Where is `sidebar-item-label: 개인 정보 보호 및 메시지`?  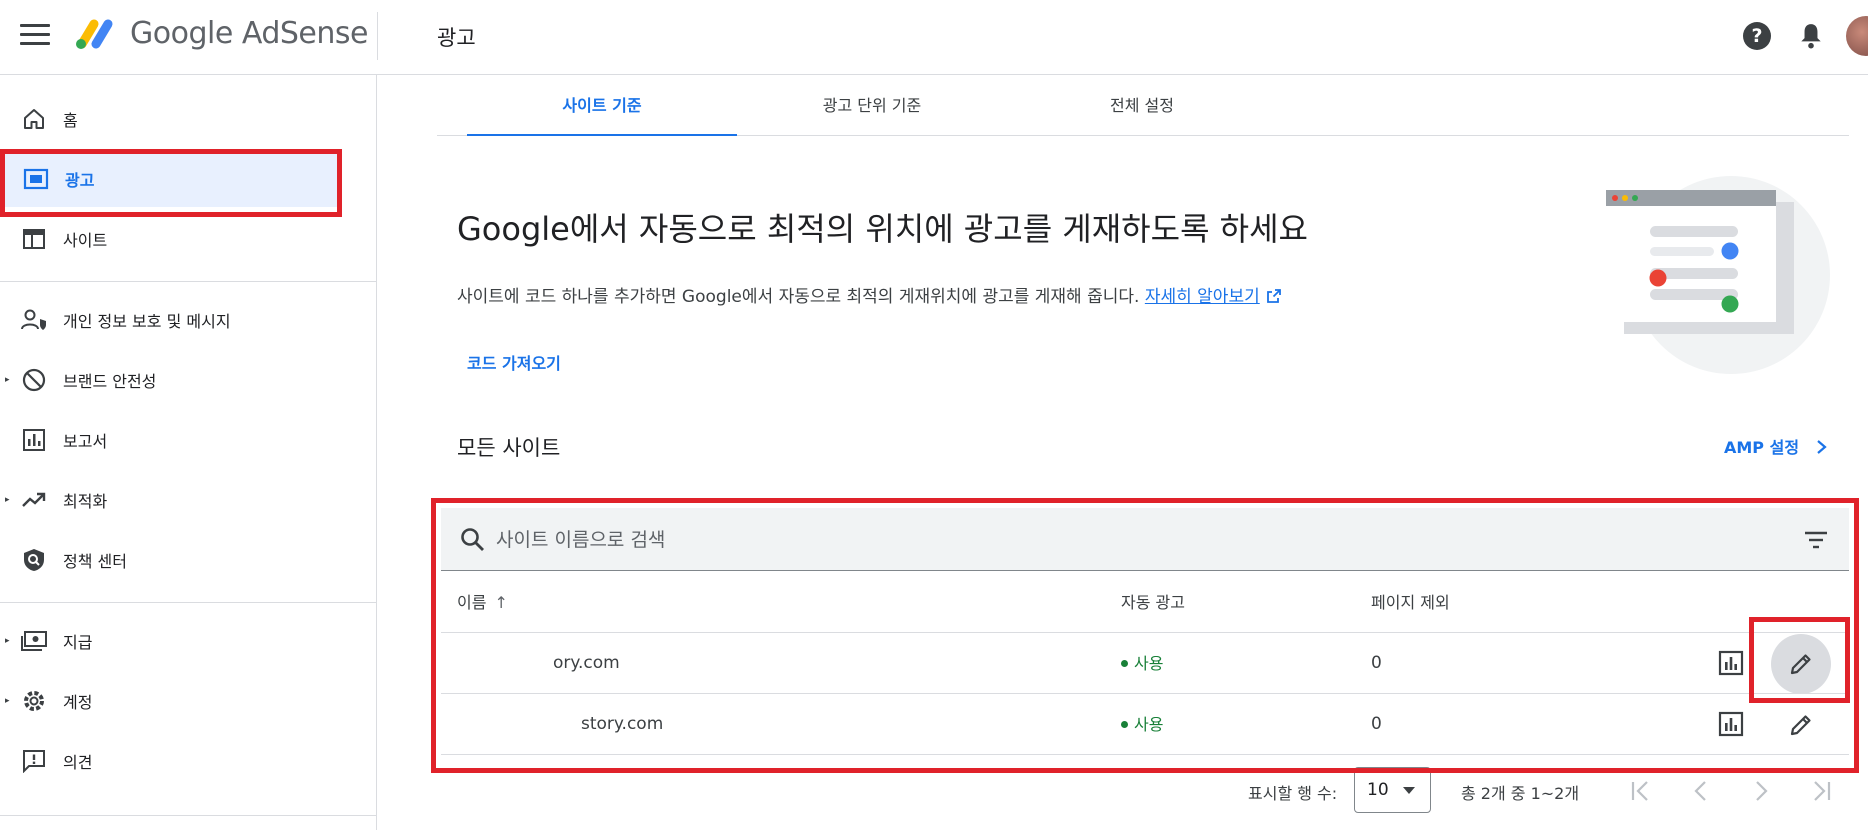
sidebar-item-label: 개인 정보 보호 및 메시지 is located at coordinates (147, 321).